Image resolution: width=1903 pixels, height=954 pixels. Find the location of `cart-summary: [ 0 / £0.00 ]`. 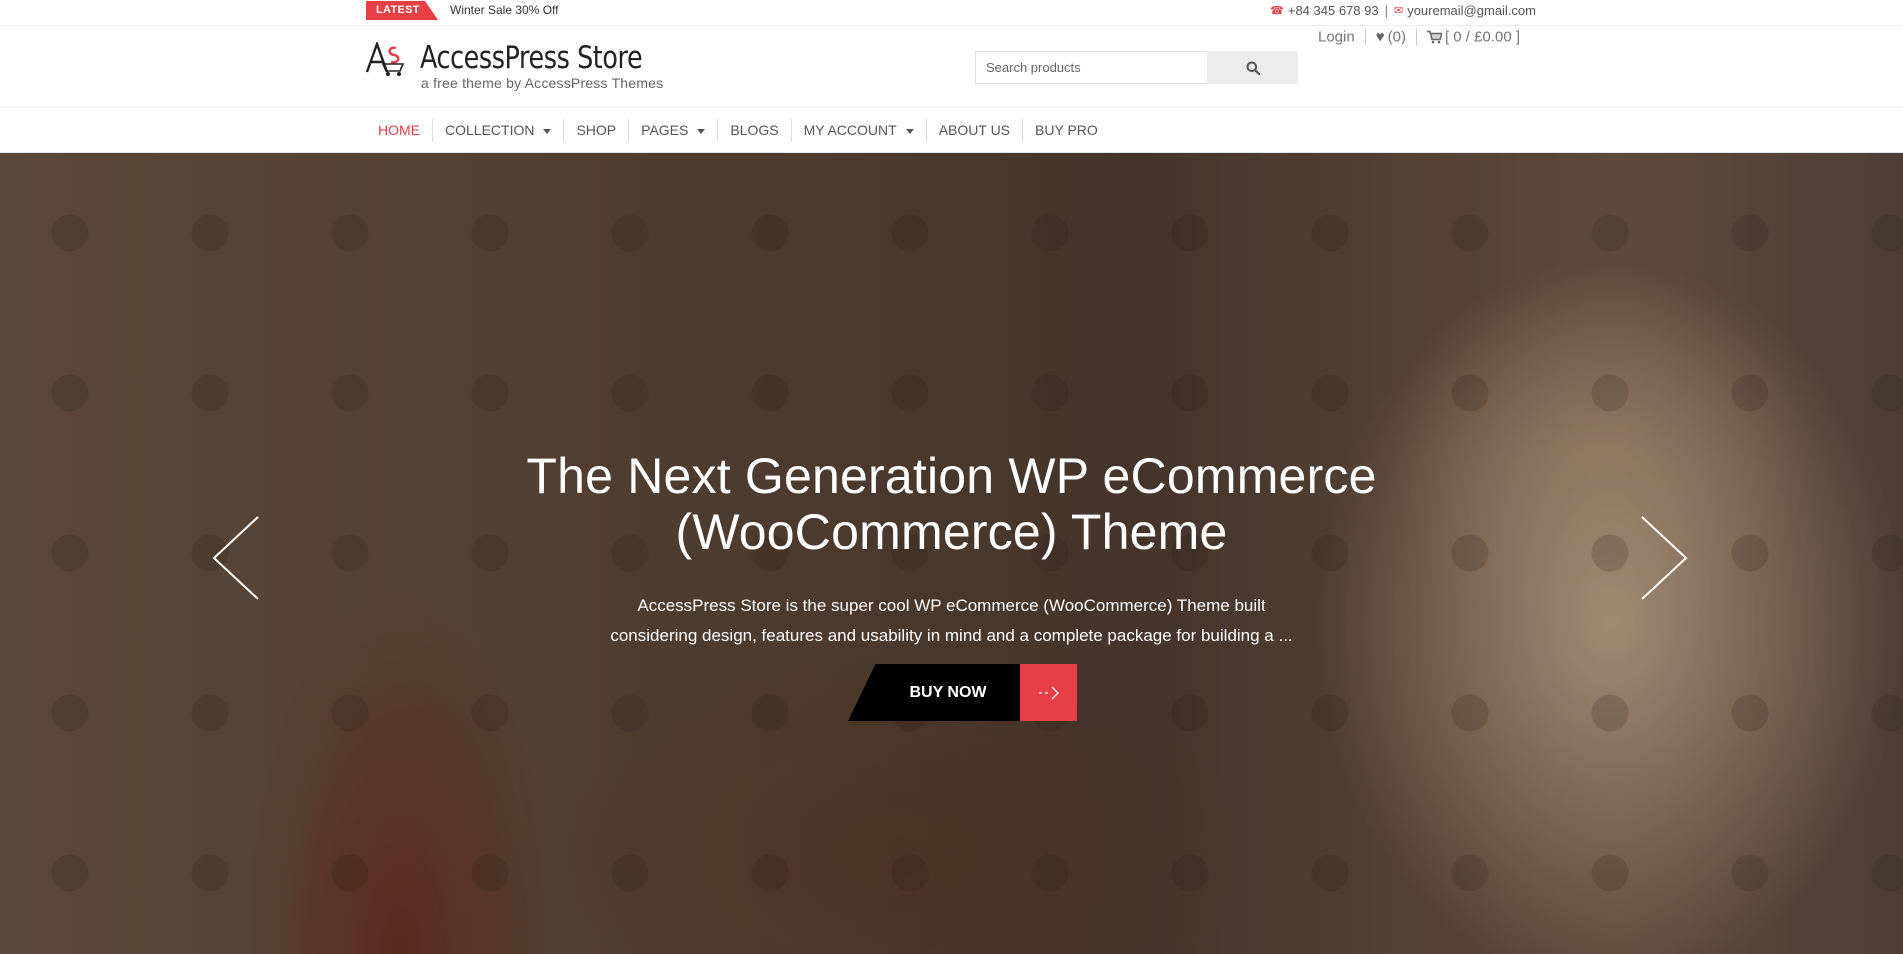

cart-summary: [ 0 / £0.00 ] is located at coordinates (1482, 37).